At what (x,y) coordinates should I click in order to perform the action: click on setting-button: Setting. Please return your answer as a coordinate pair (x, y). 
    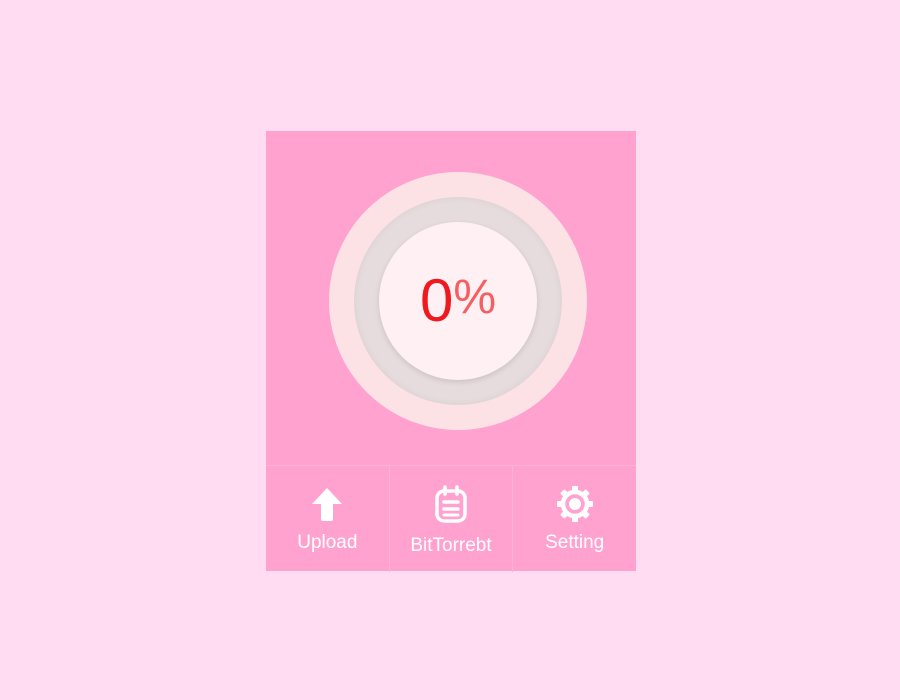
    Looking at the image, I should click on (574, 519).